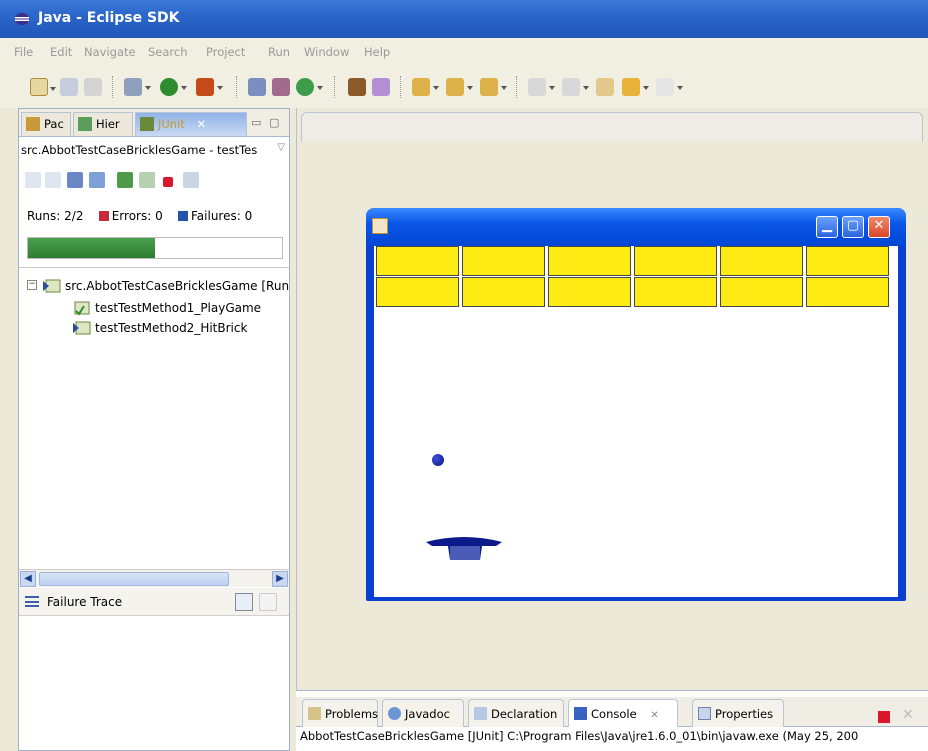 The width and height of the screenshot is (928, 751). What do you see at coordinates (493, 87) in the screenshot?
I see `last-edit-icon` at bounding box center [493, 87].